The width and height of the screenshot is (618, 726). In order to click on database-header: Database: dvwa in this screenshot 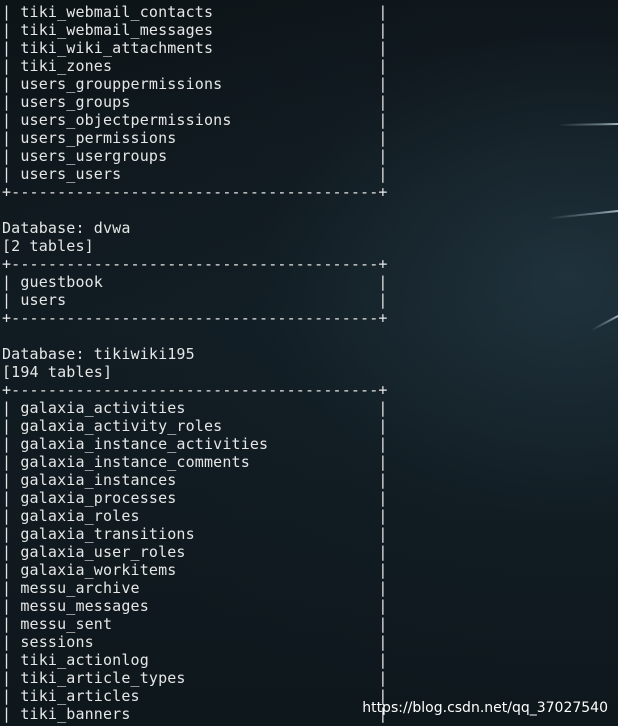, I will do `click(66, 228)`.